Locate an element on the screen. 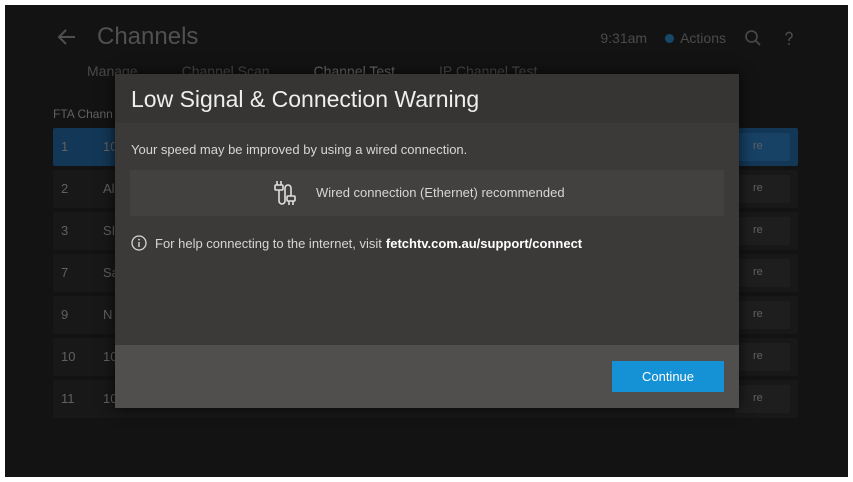  recommendation-box: Wired connection (Ethernet) recommended is located at coordinates (427, 193).